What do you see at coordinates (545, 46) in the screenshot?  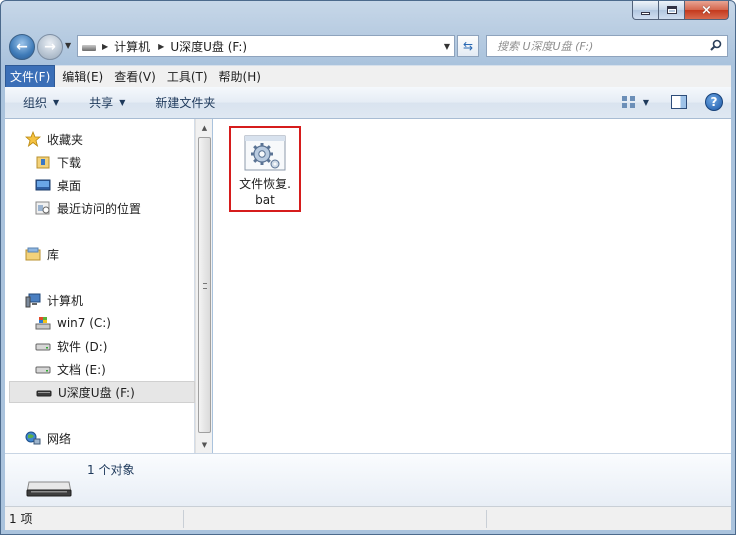 I see `search-placeholder: 搜索 U深度U盘 (F:)` at bounding box center [545, 46].